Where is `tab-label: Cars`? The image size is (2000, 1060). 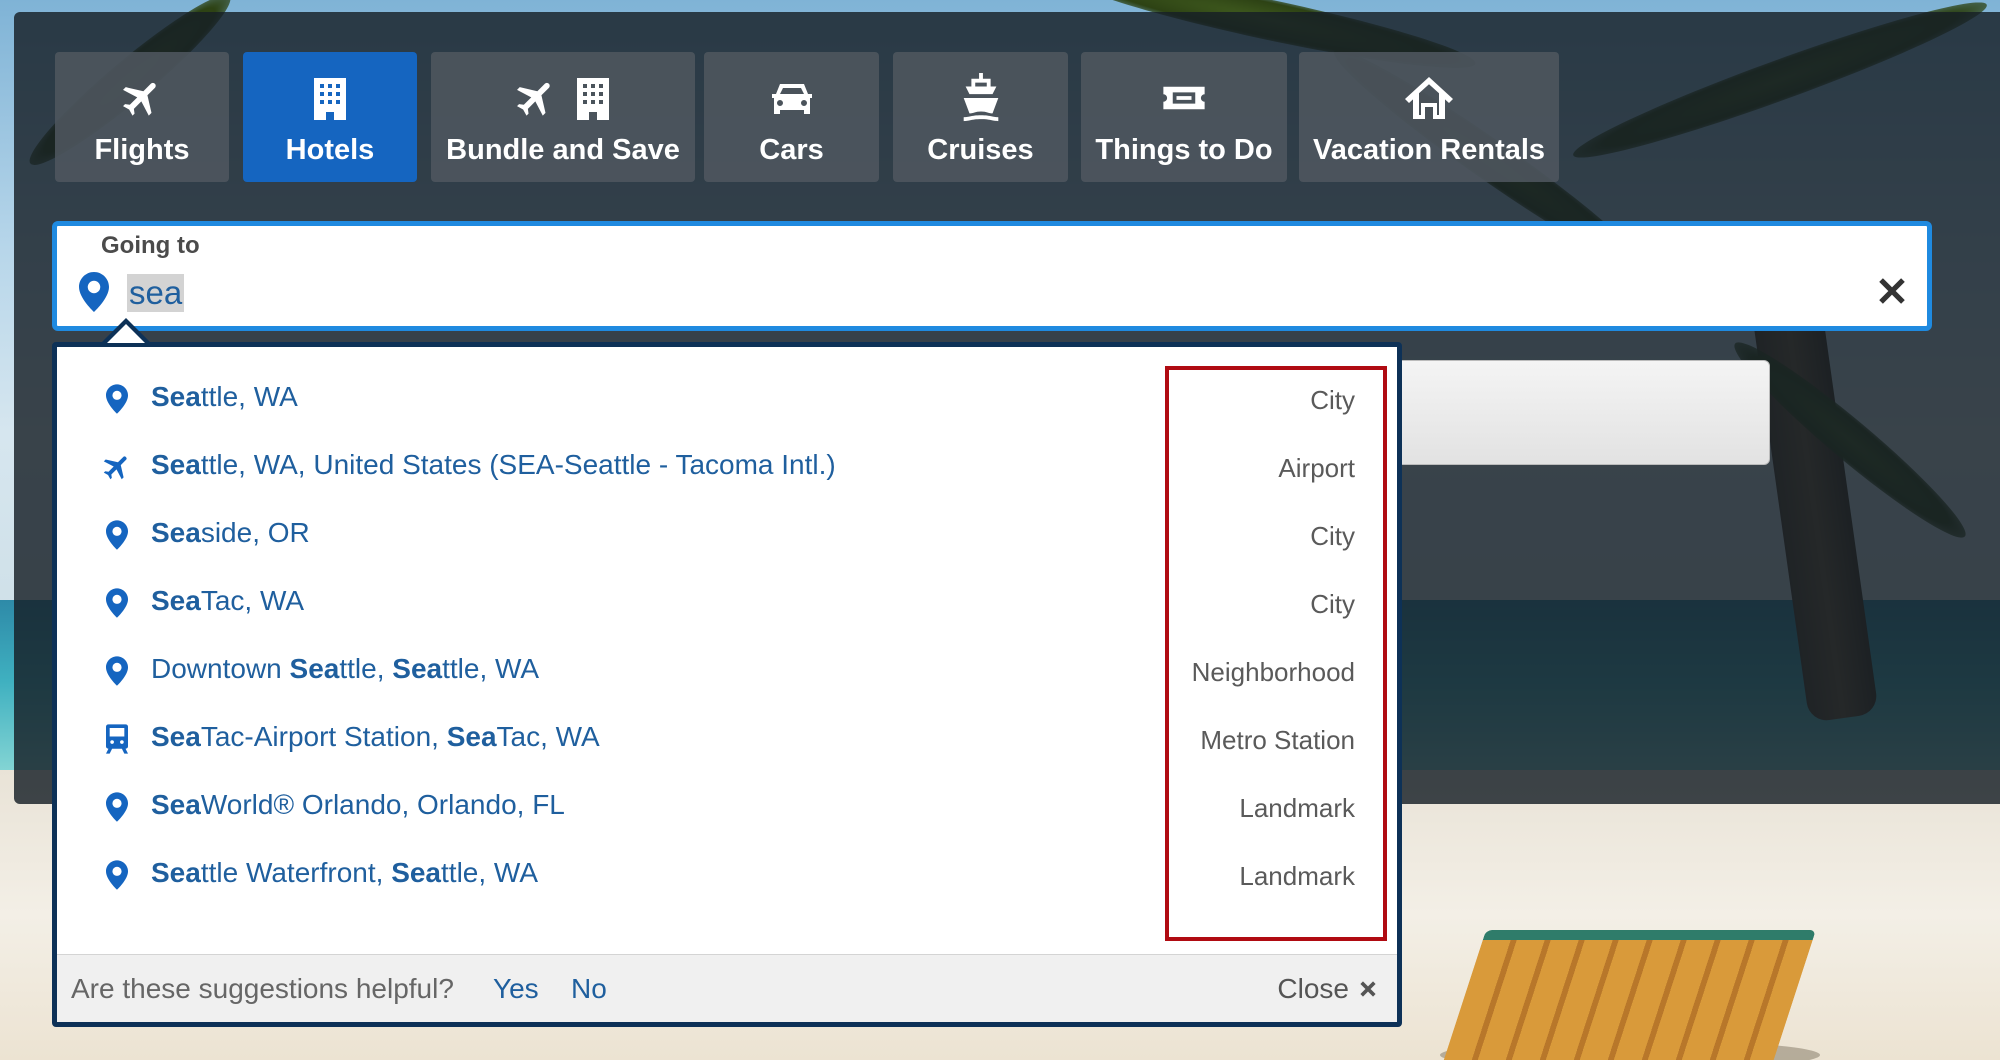
tab-label: Cars is located at coordinates (791, 150).